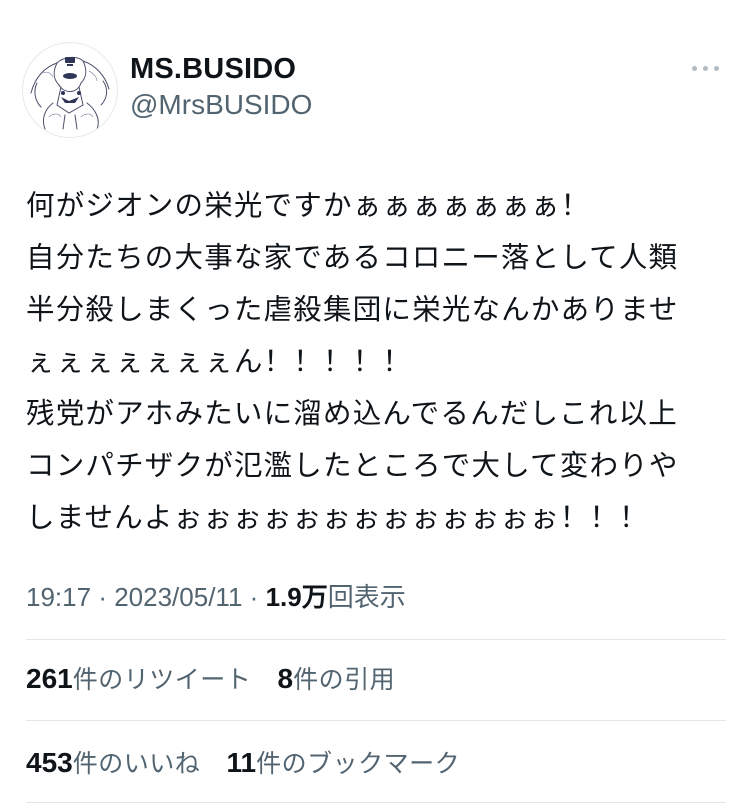 The height and width of the screenshot is (805, 750). What do you see at coordinates (352, 465) in the screenshot?
I see `tweet-text-line: コンパチザクが氾濫したところで大して変わりや` at bounding box center [352, 465].